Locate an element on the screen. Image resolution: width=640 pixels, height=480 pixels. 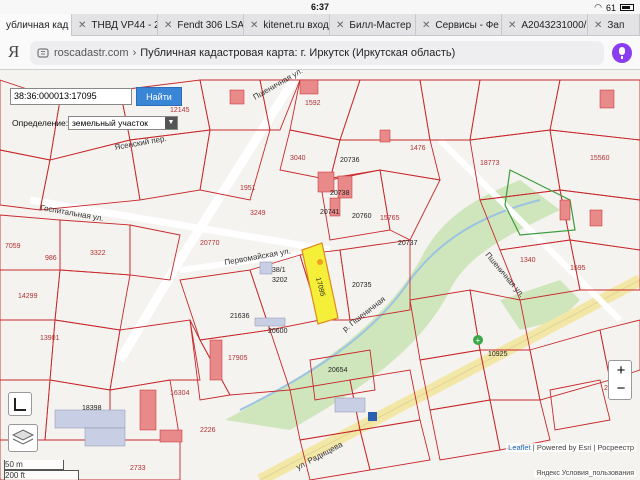
parcel-label: 20654 is located at coordinates (338, 370).